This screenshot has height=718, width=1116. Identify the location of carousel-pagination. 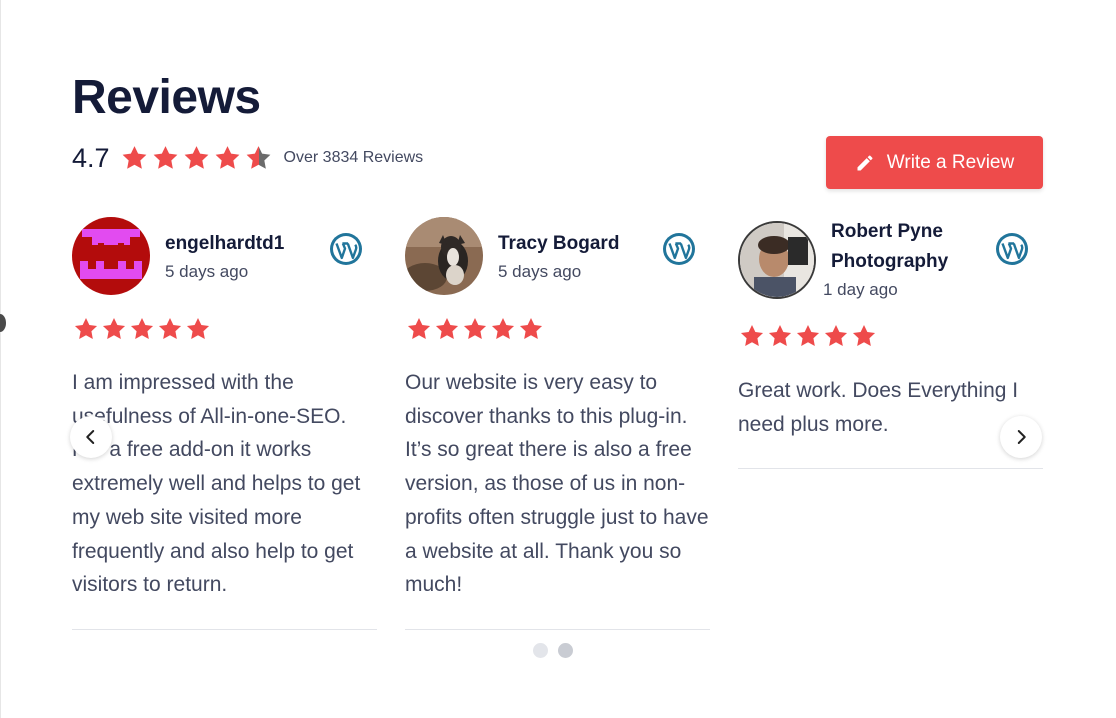
(553, 650).